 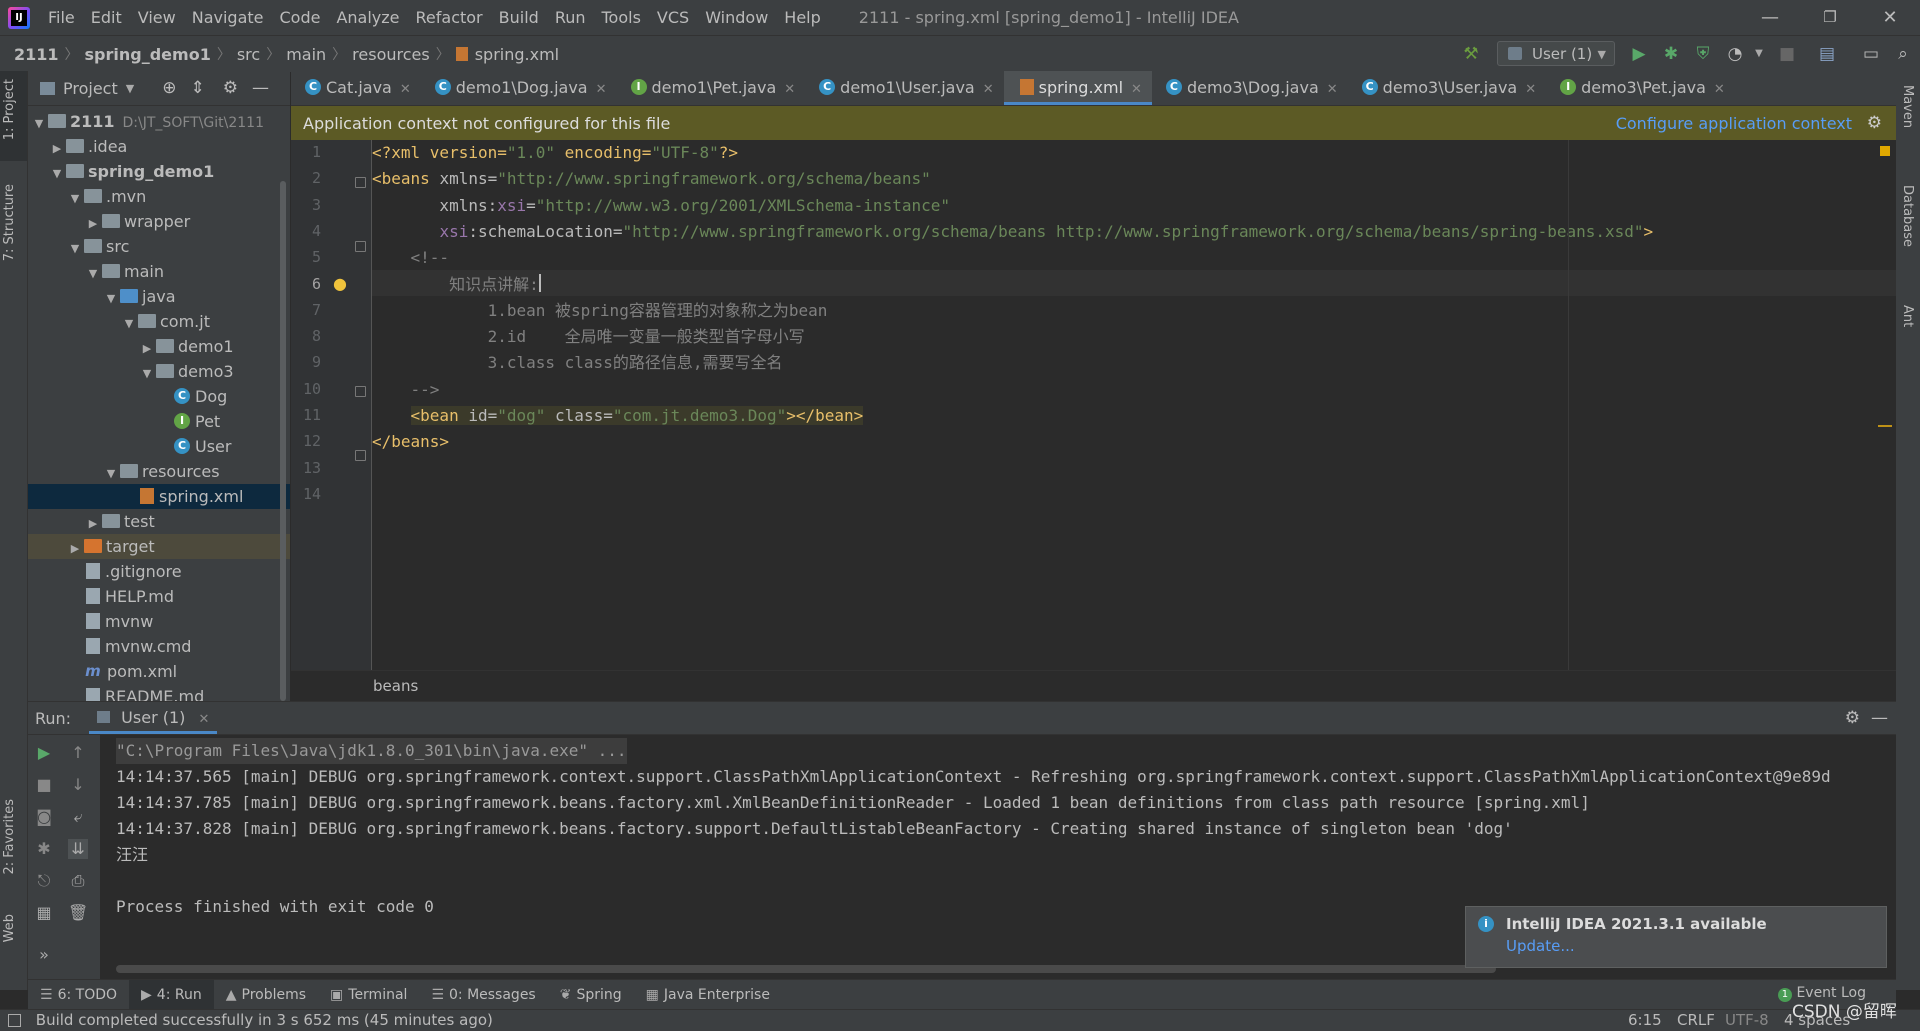 What do you see at coordinates (367, 17) in the screenshot?
I see `menu-analyze: Analyze` at bounding box center [367, 17].